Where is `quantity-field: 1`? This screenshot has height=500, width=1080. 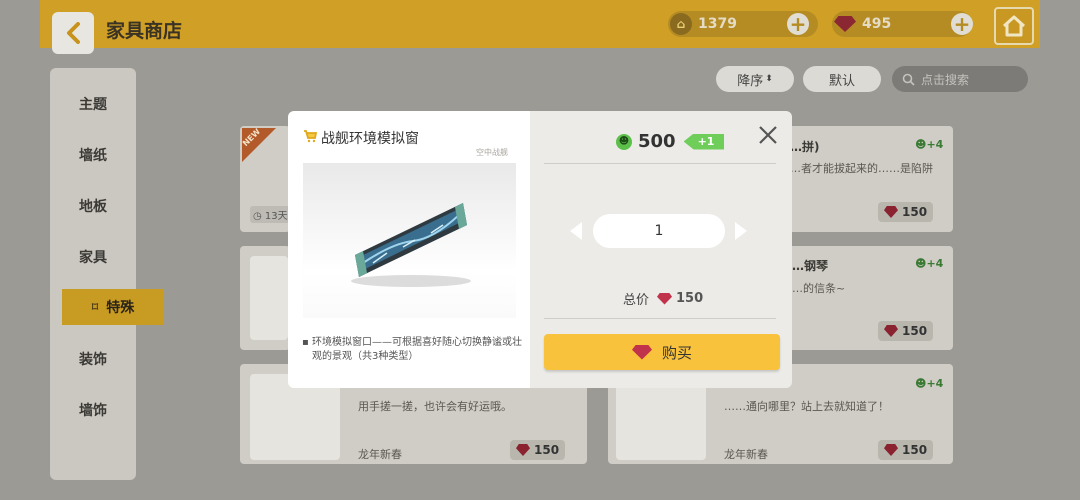 quantity-field: 1 is located at coordinates (659, 231).